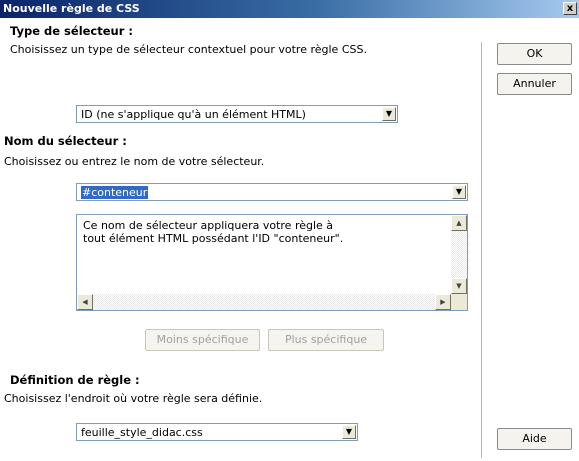 The image size is (579, 461). I want to click on scroll-left-icon: ◀, so click(85, 302).